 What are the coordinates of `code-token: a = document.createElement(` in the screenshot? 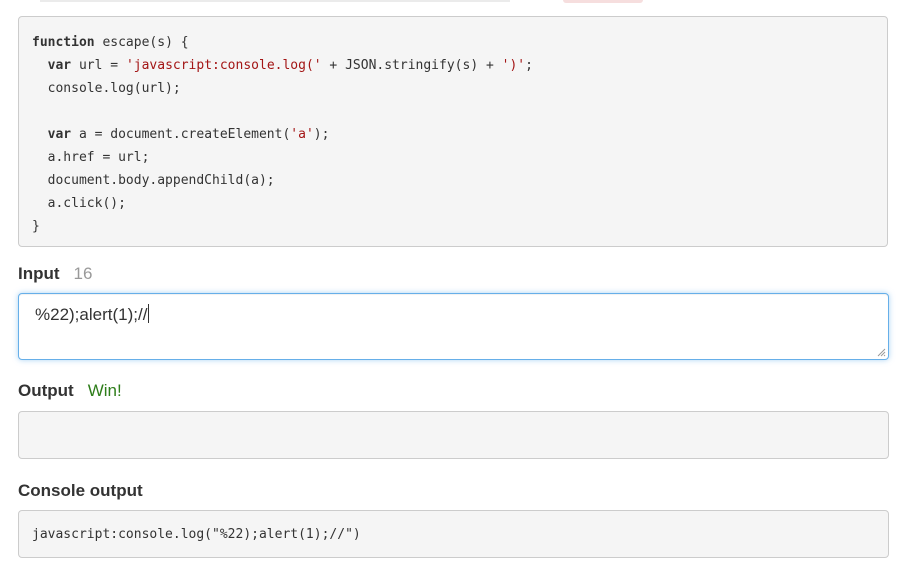 It's located at (181, 134).